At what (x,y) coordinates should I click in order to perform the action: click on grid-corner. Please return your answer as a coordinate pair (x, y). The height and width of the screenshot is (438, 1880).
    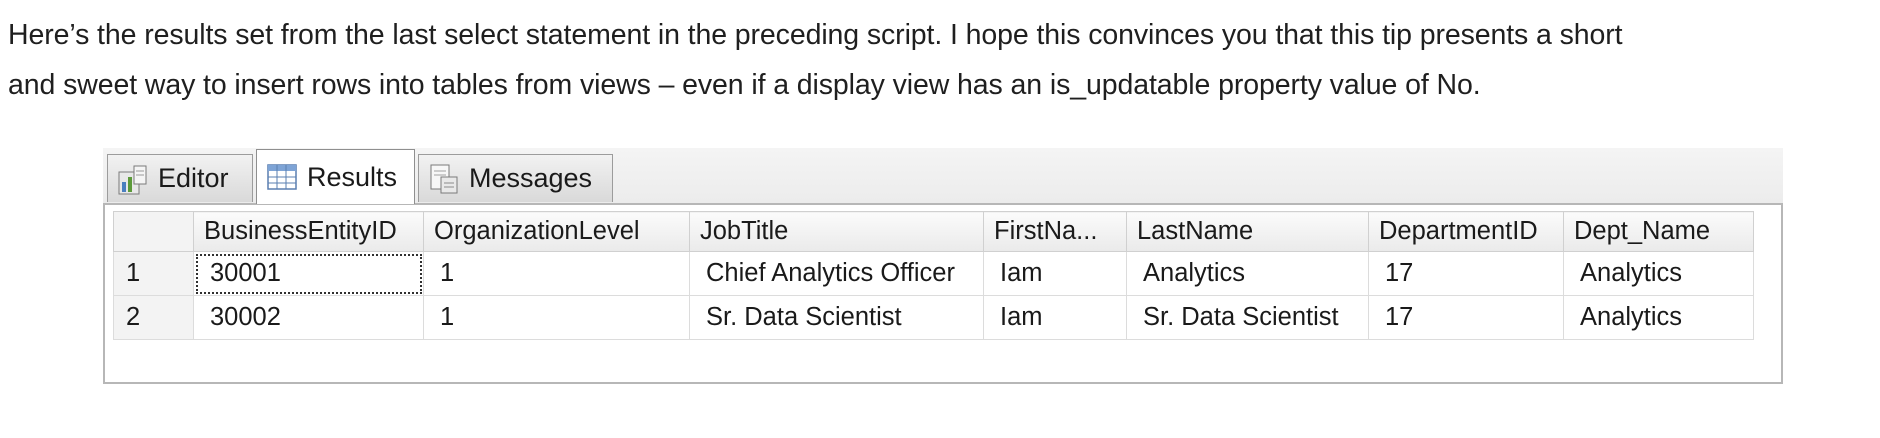
    Looking at the image, I should click on (153, 231).